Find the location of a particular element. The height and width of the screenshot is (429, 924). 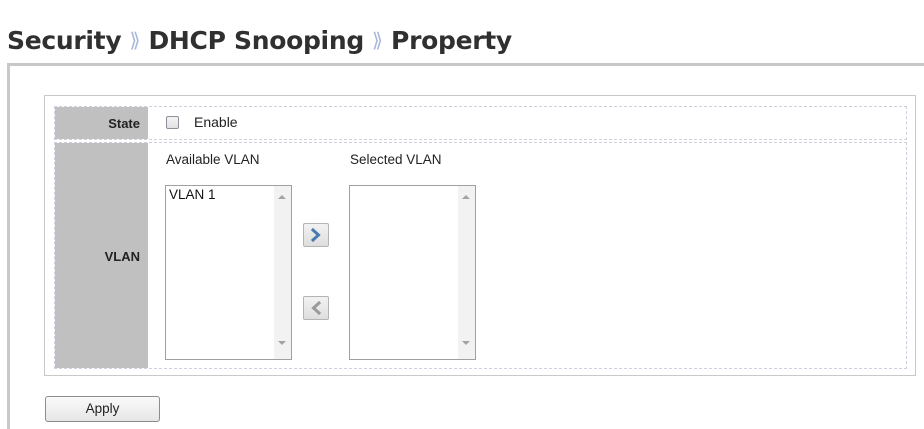

available-vlan-item: VLAN 1 is located at coordinates (192, 194).